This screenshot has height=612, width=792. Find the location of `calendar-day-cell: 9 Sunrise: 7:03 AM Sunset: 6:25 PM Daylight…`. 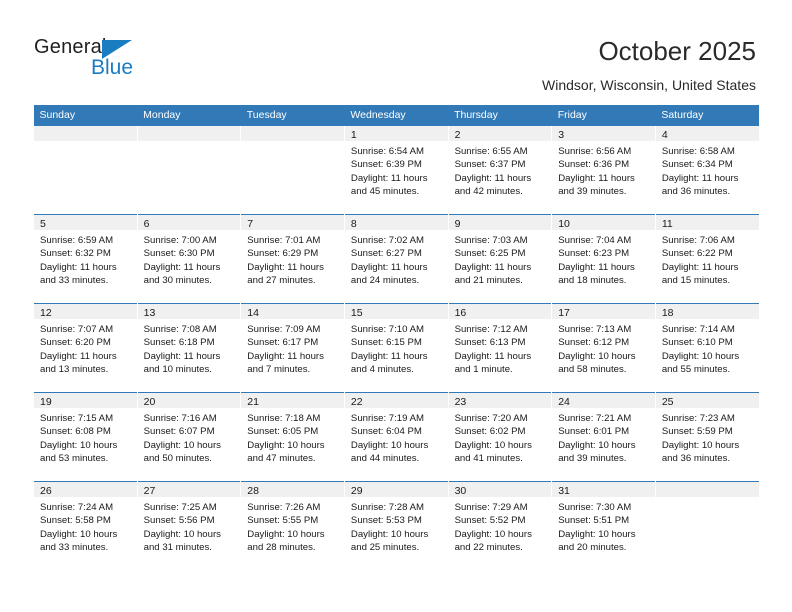

calendar-day-cell: 9 Sunrise: 7:03 AM Sunset: 6:25 PM Daylight… is located at coordinates (499, 259).